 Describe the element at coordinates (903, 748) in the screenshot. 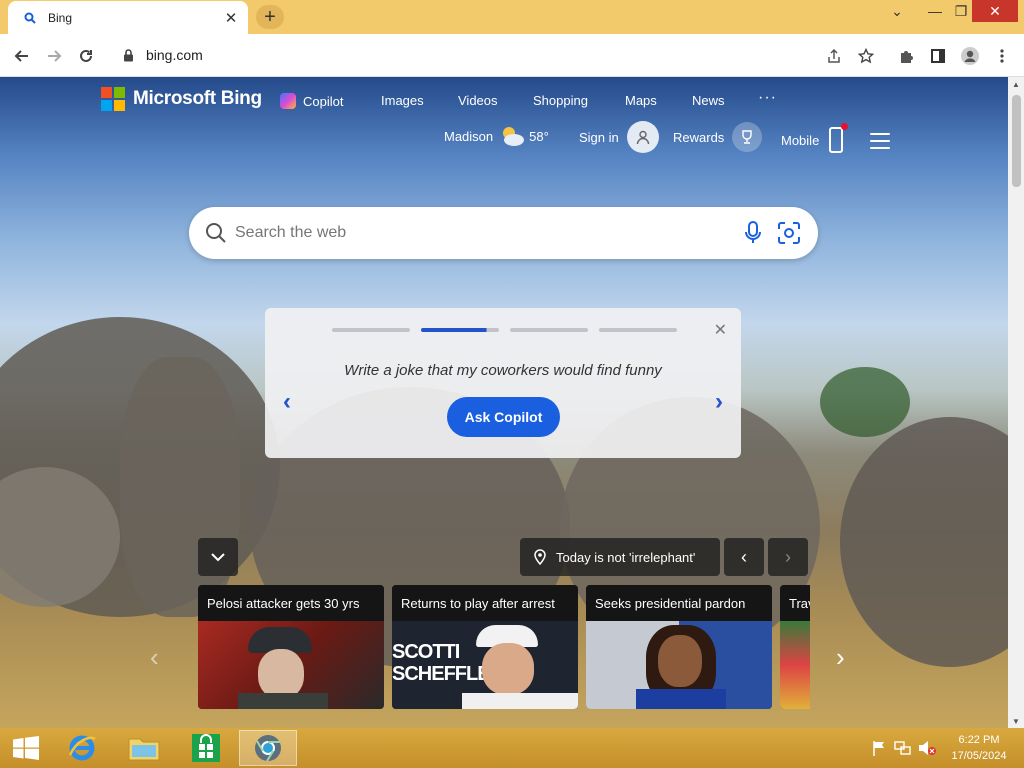

I see `network-icon` at that location.